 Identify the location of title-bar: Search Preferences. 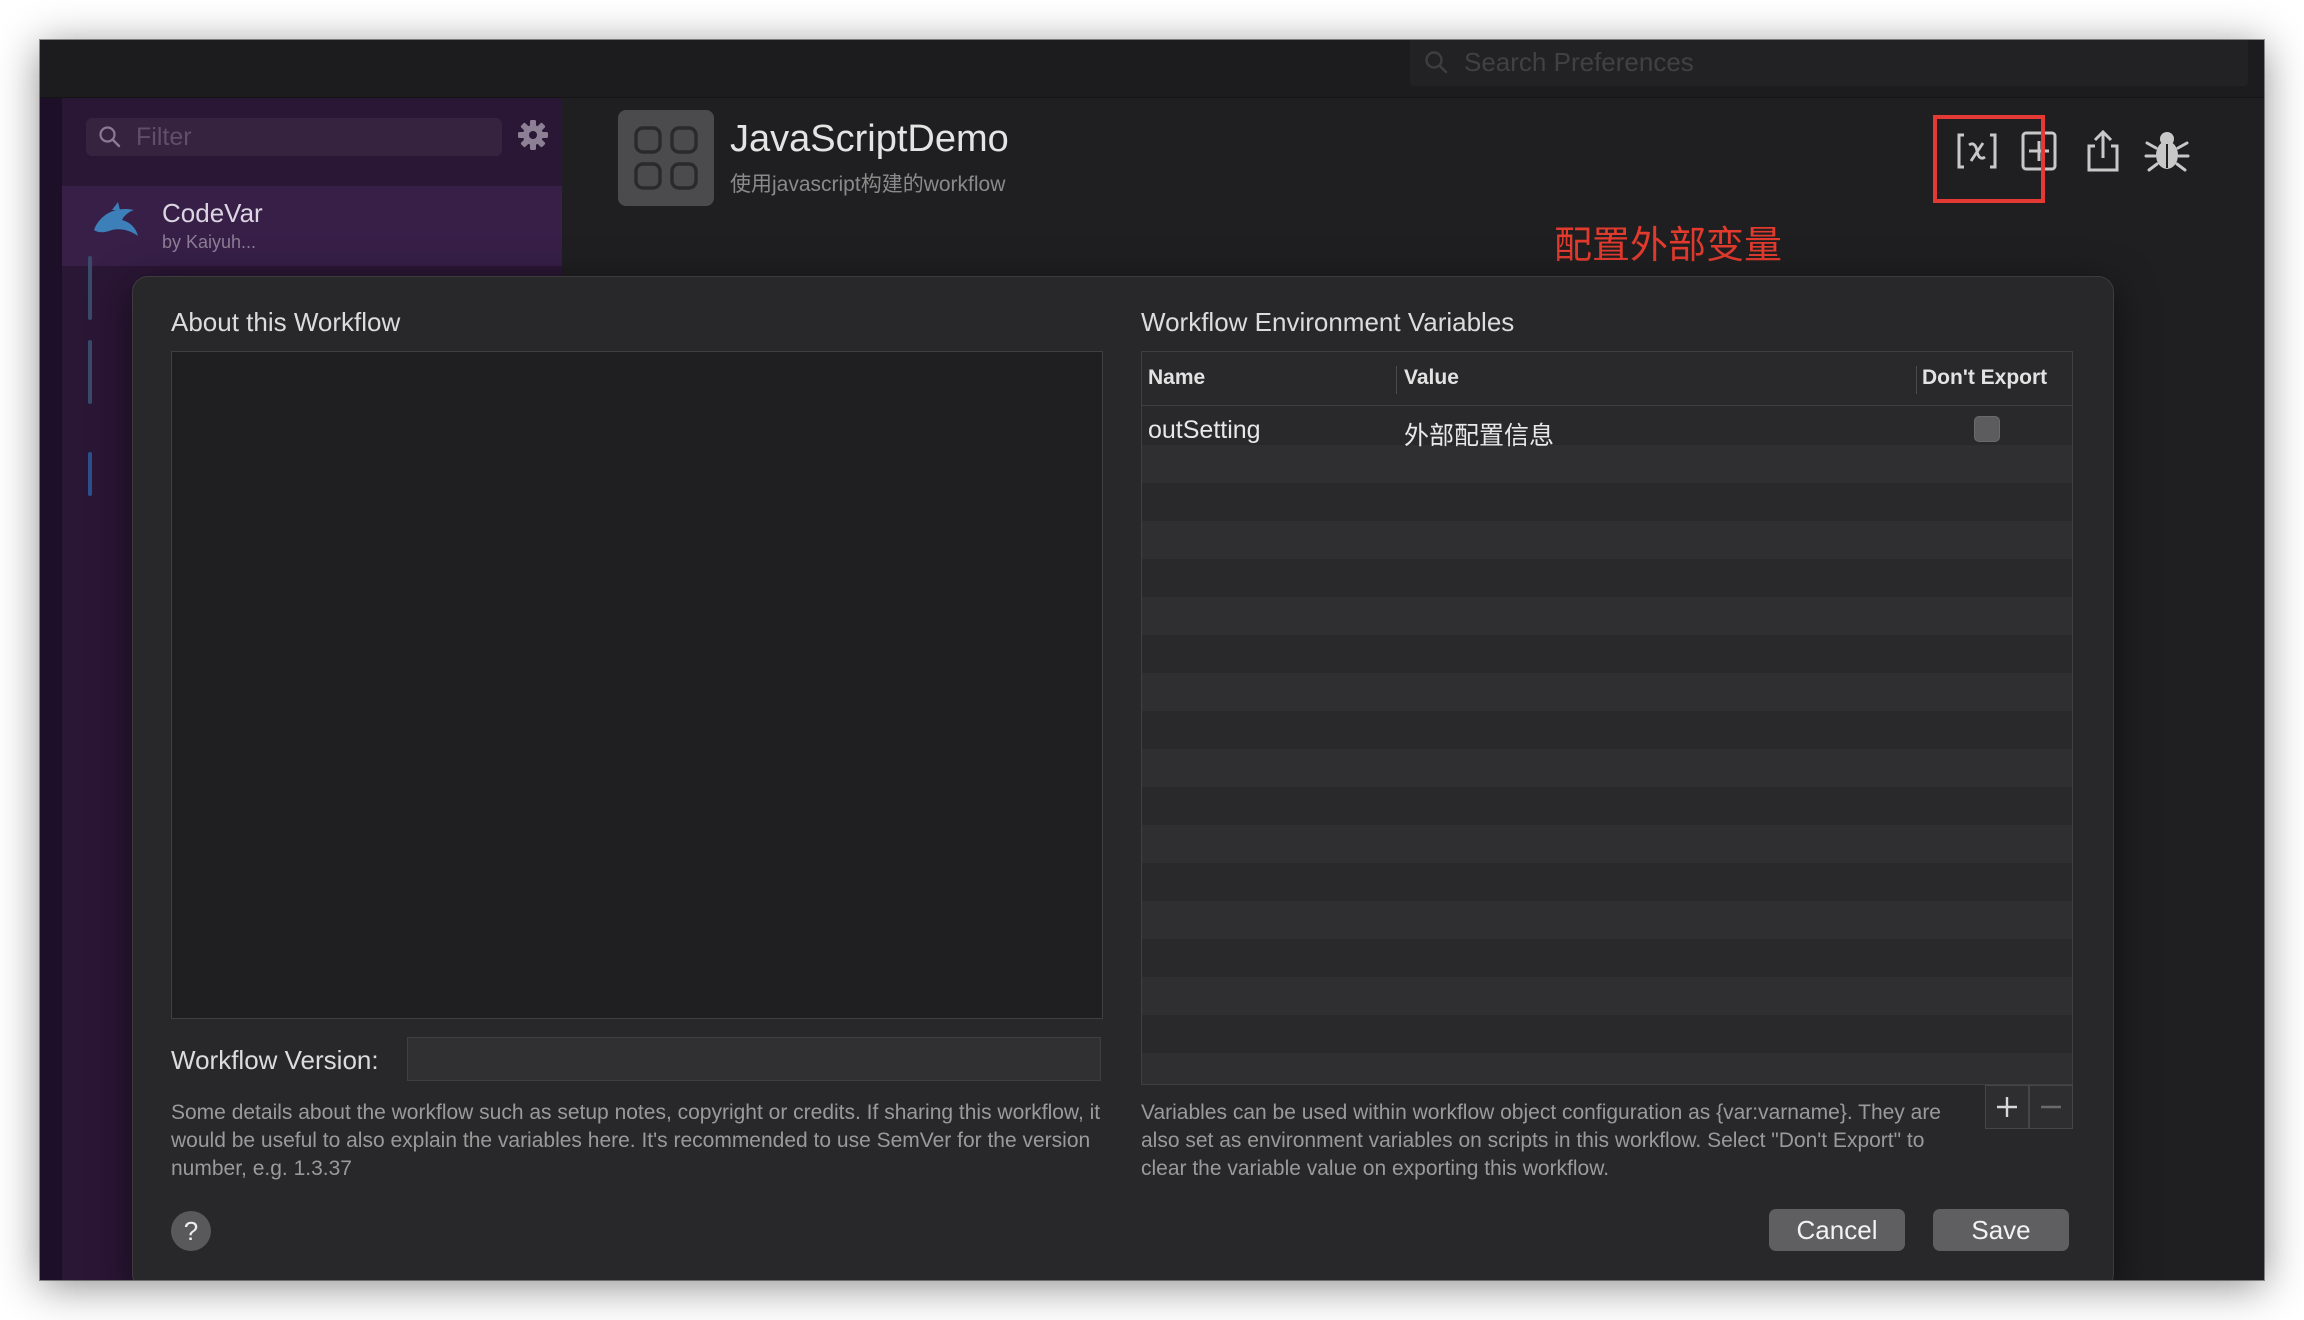
(1152, 69).